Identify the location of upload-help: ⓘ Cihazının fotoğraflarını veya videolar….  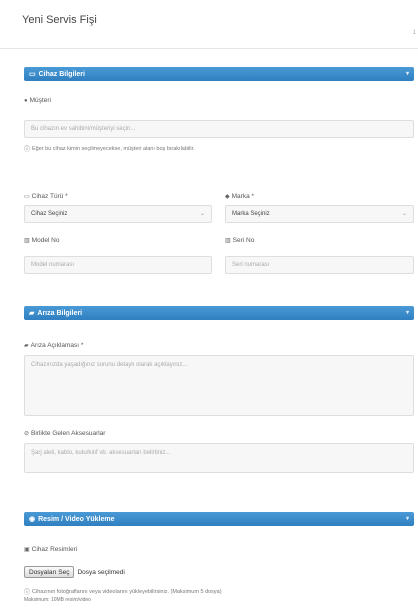
(123, 592).